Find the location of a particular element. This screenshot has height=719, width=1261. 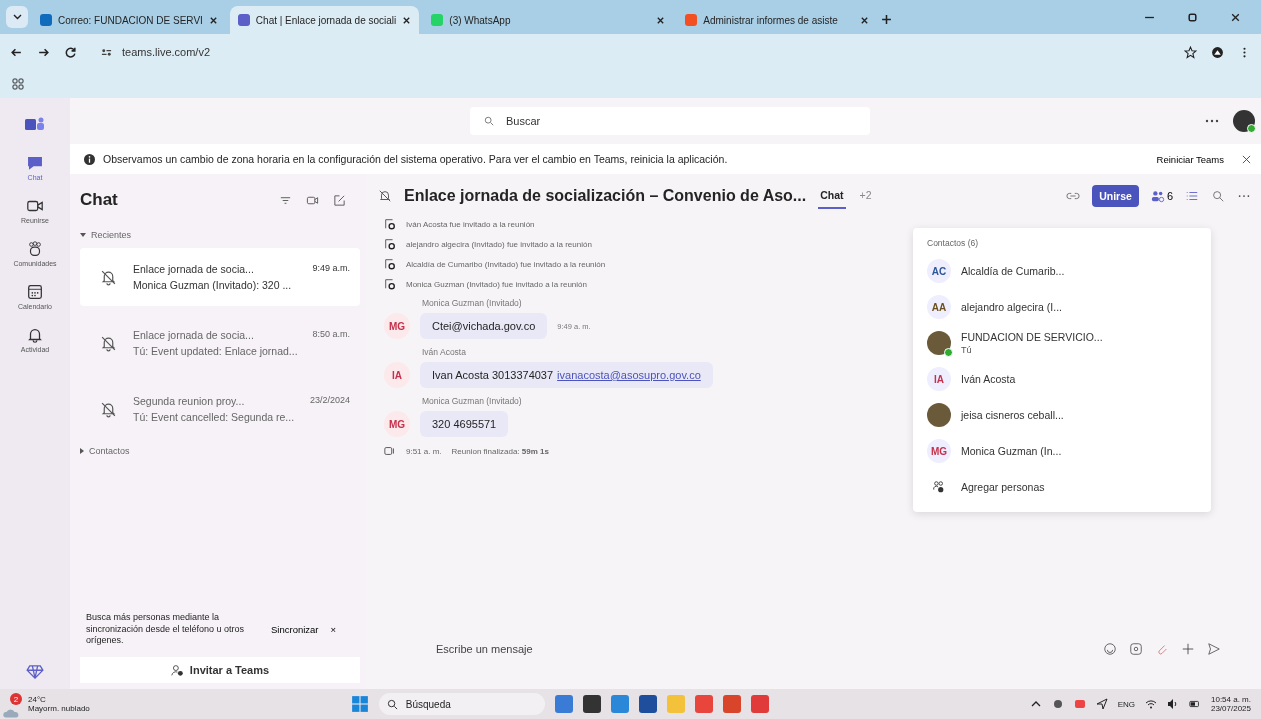

sender-name: Iván Acosta is located at coordinates (444, 352).